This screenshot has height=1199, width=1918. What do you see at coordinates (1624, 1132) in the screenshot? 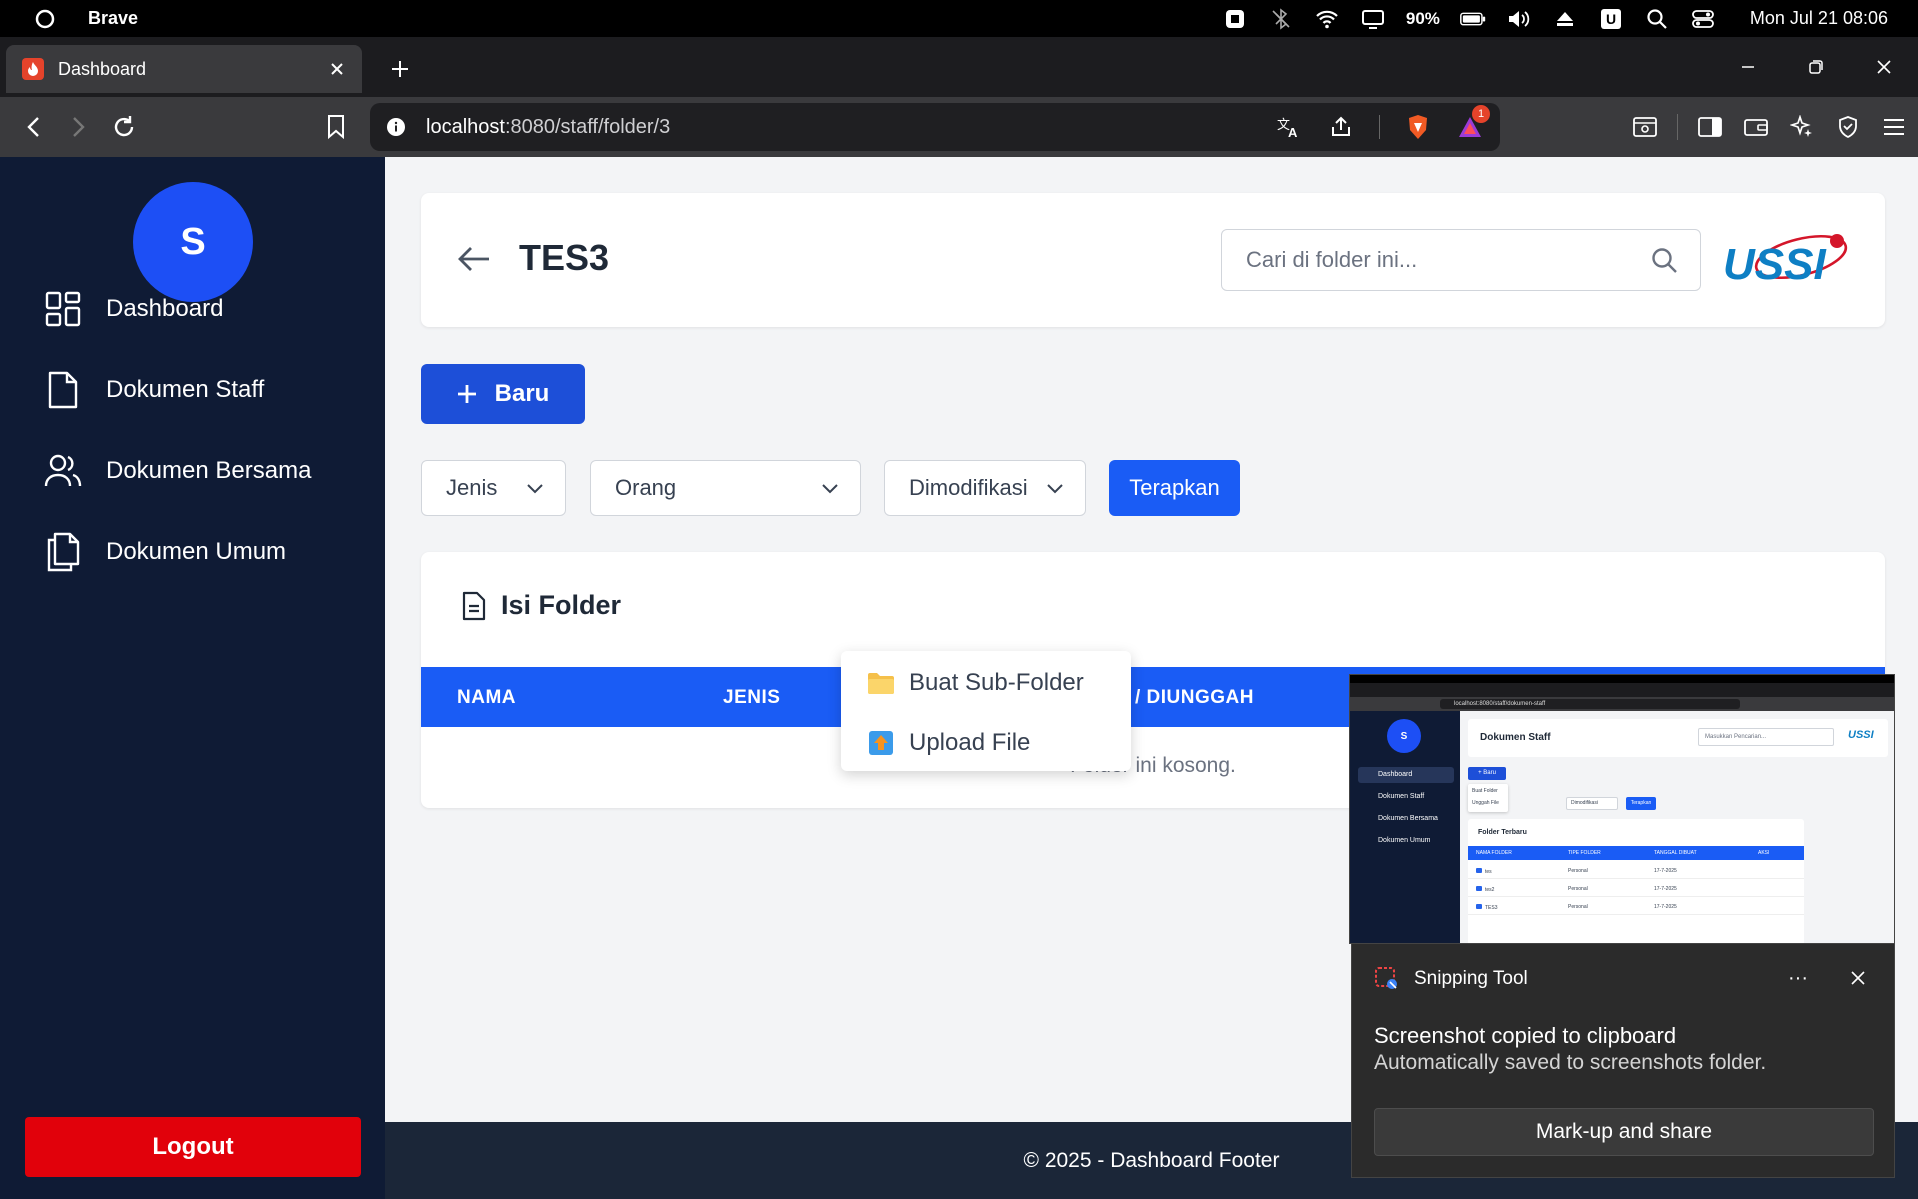
I see `markup-and-share-button: Mark-up and share` at bounding box center [1624, 1132].